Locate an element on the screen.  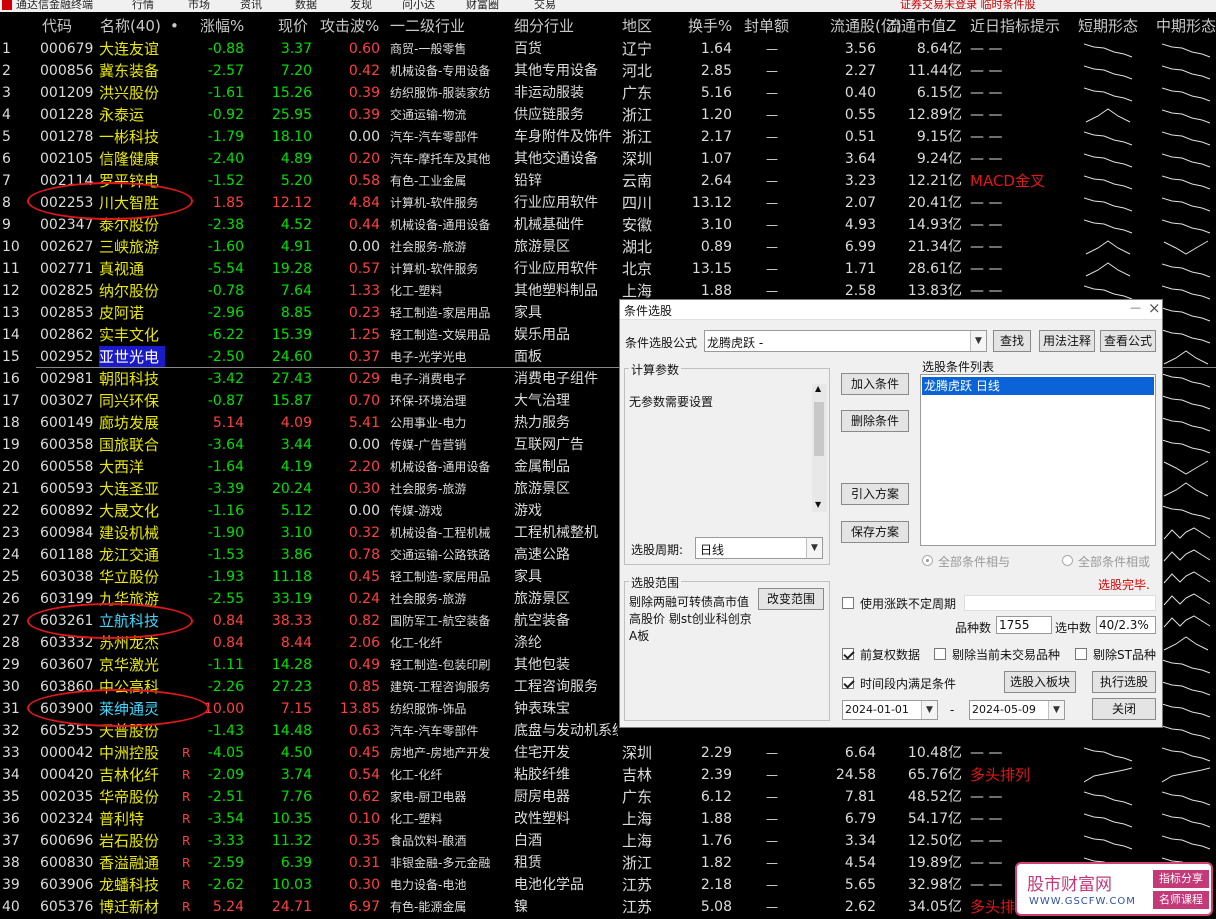
column-header: 现价 is located at coordinates (293, 26).